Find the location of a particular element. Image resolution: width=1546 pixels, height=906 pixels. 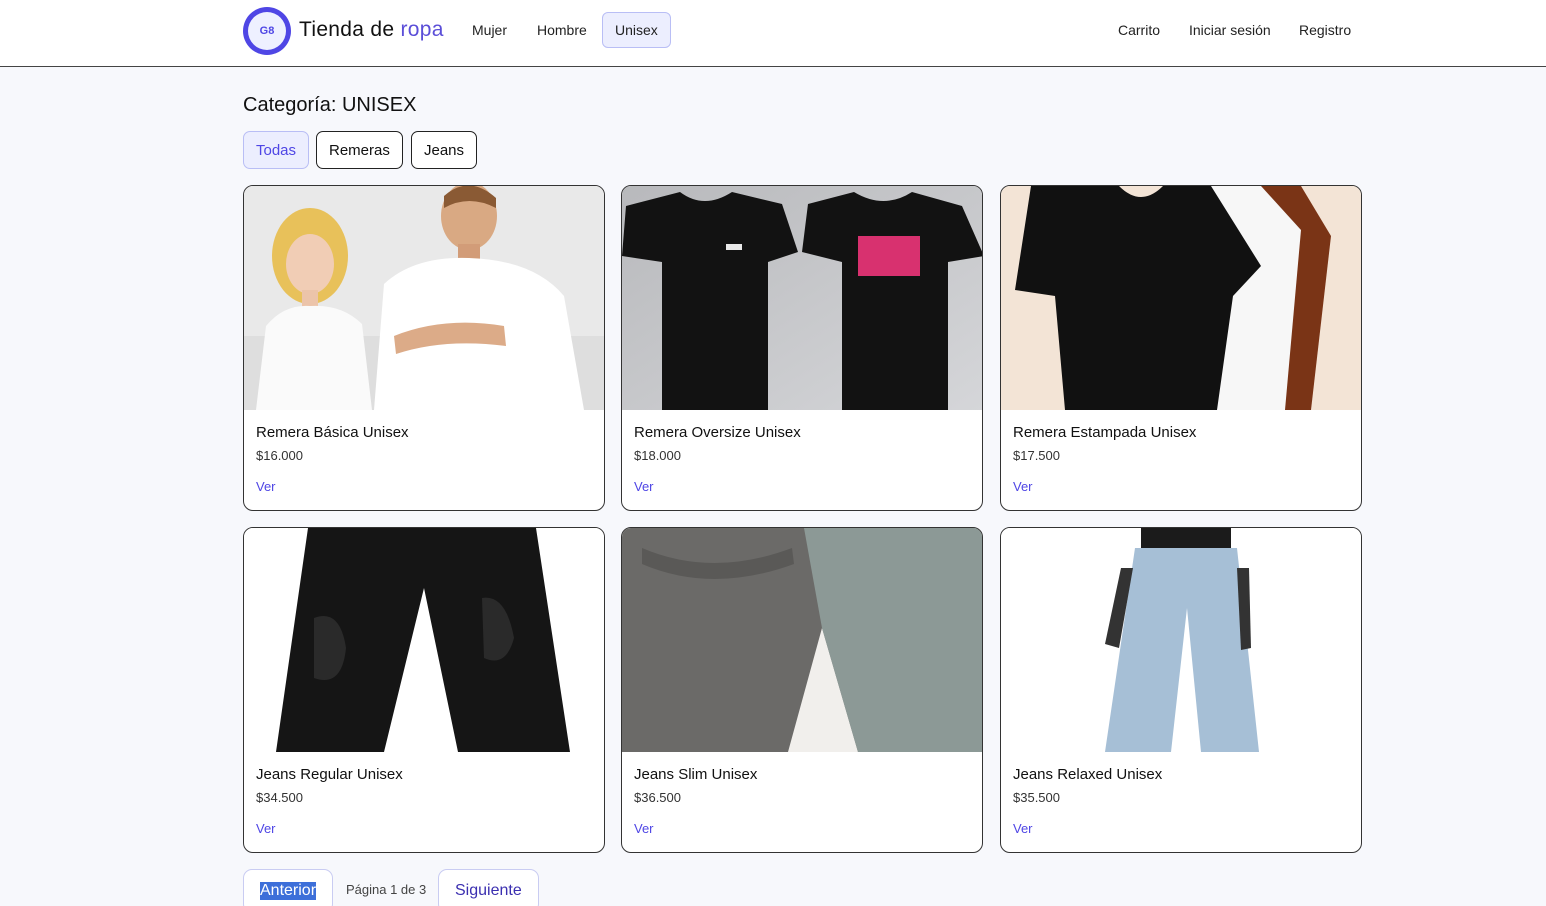

product-price: $36.500 is located at coordinates (657, 797).